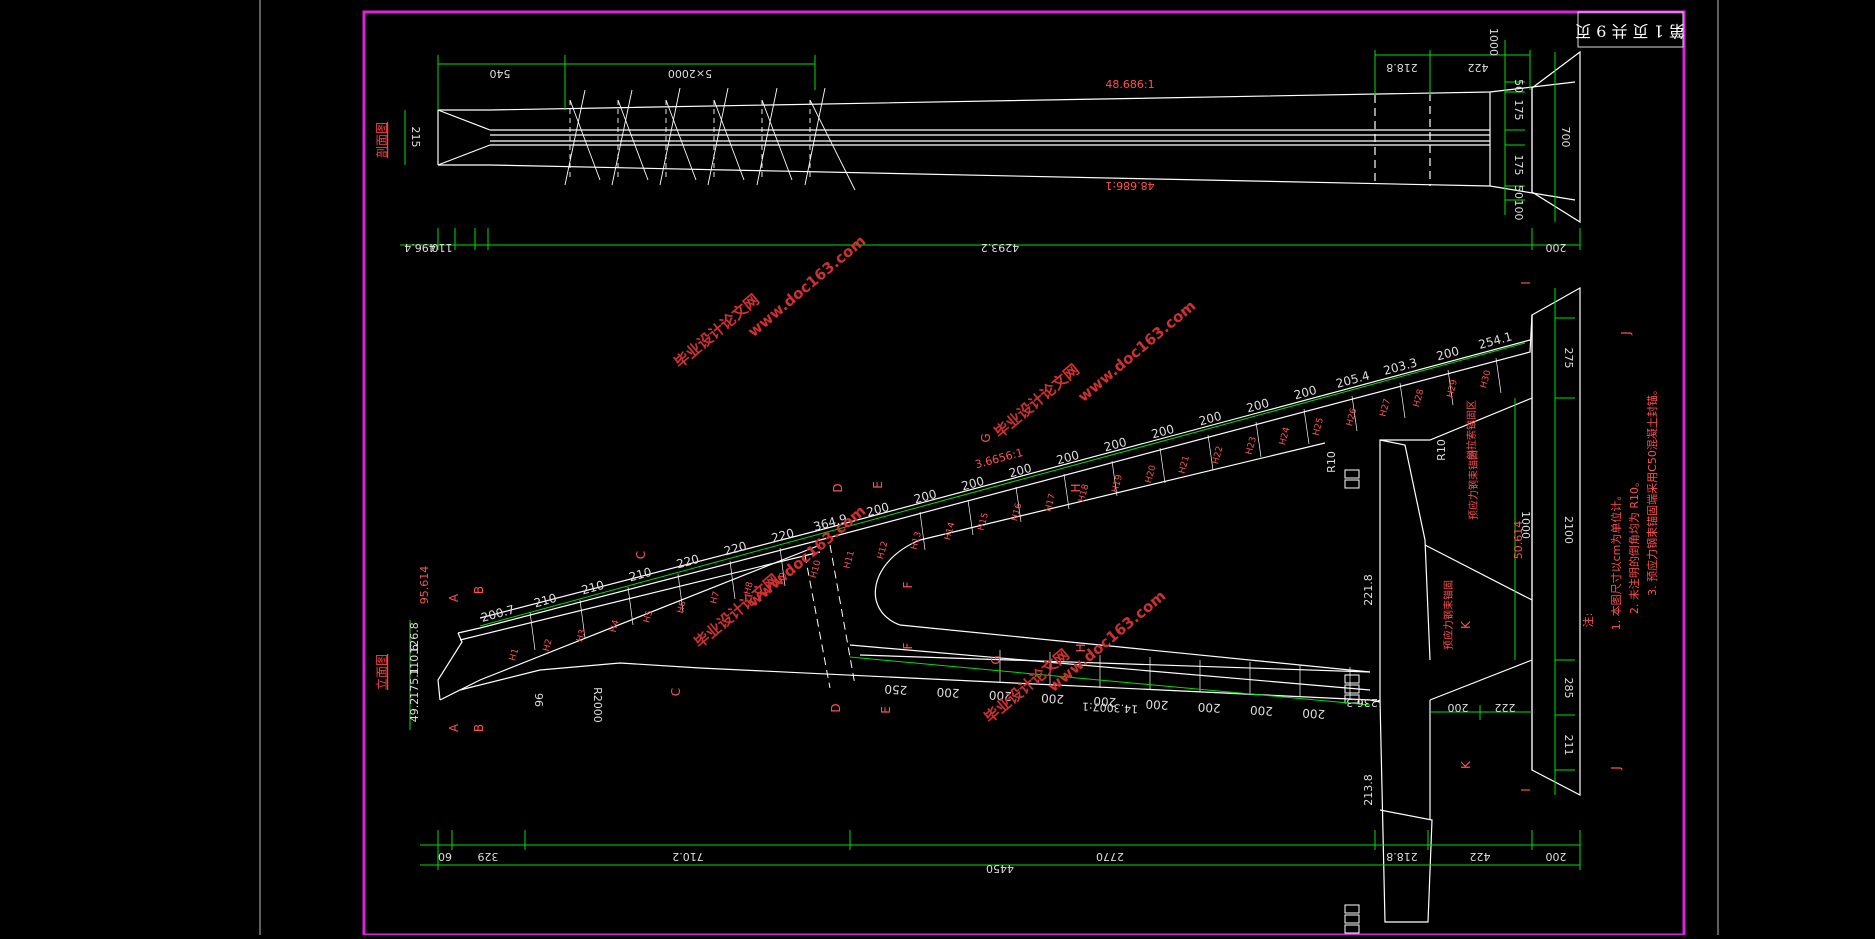  Describe the element at coordinates (1458, 707) in the screenshot. I see `dim-200-bottom: 200` at that location.